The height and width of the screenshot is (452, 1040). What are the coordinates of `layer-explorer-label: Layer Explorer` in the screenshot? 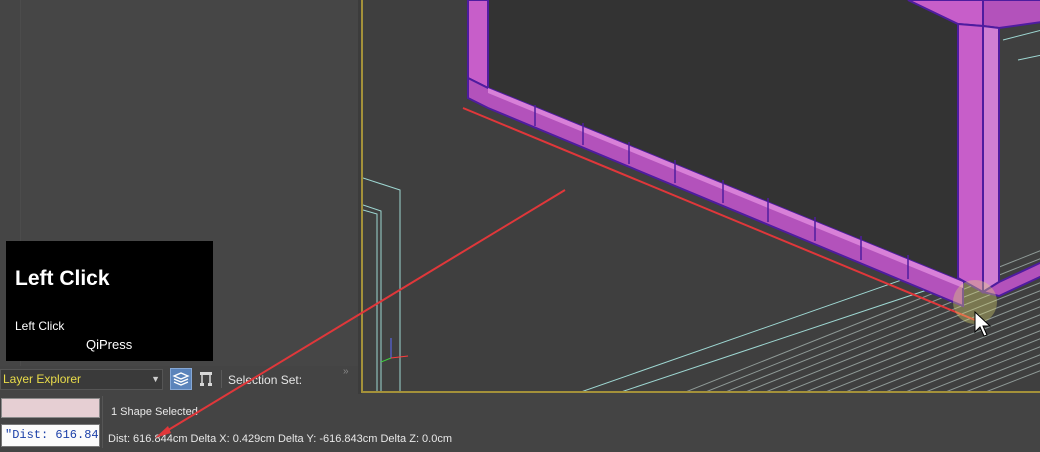 It's located at (42, 379).